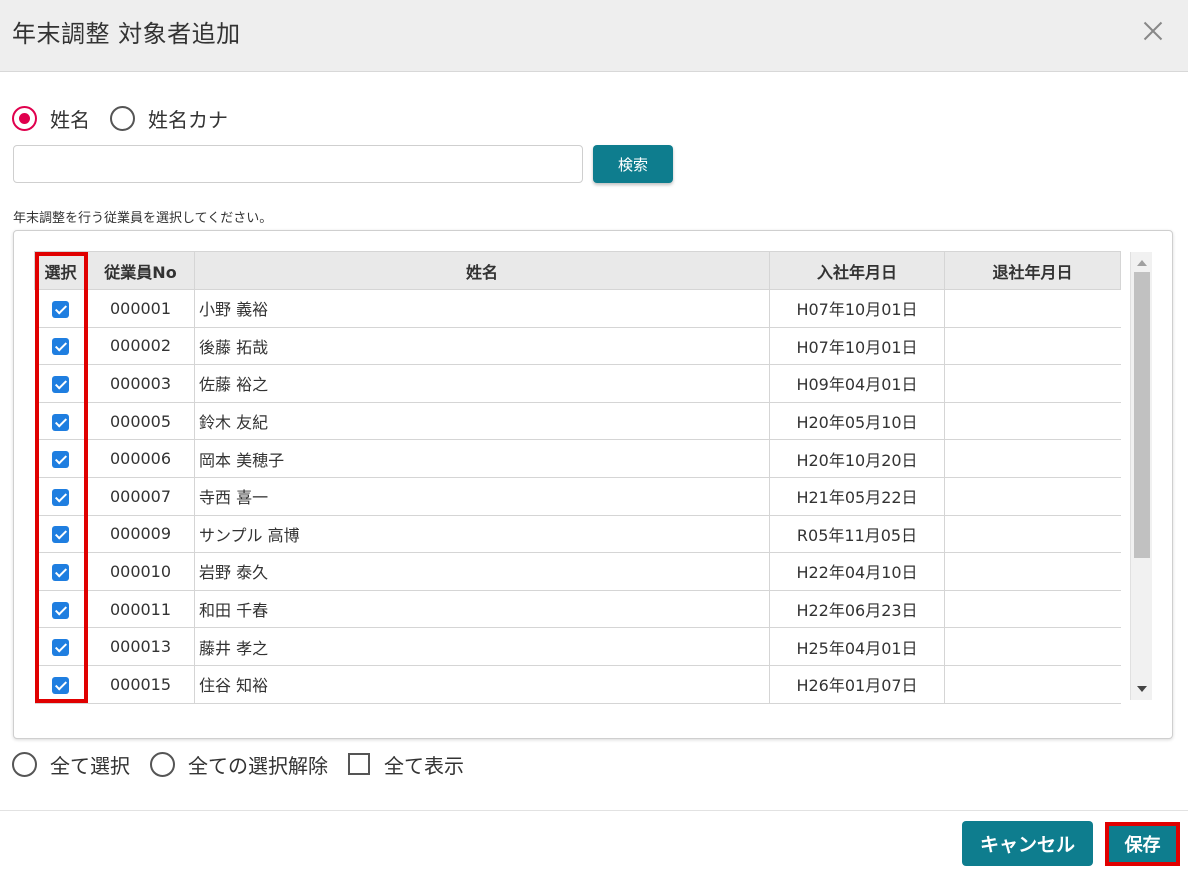 The height and width of the screenshot is (872, 1188). I want to click on employee-name-cell: 佐藤 裕之, so click(482, 383).